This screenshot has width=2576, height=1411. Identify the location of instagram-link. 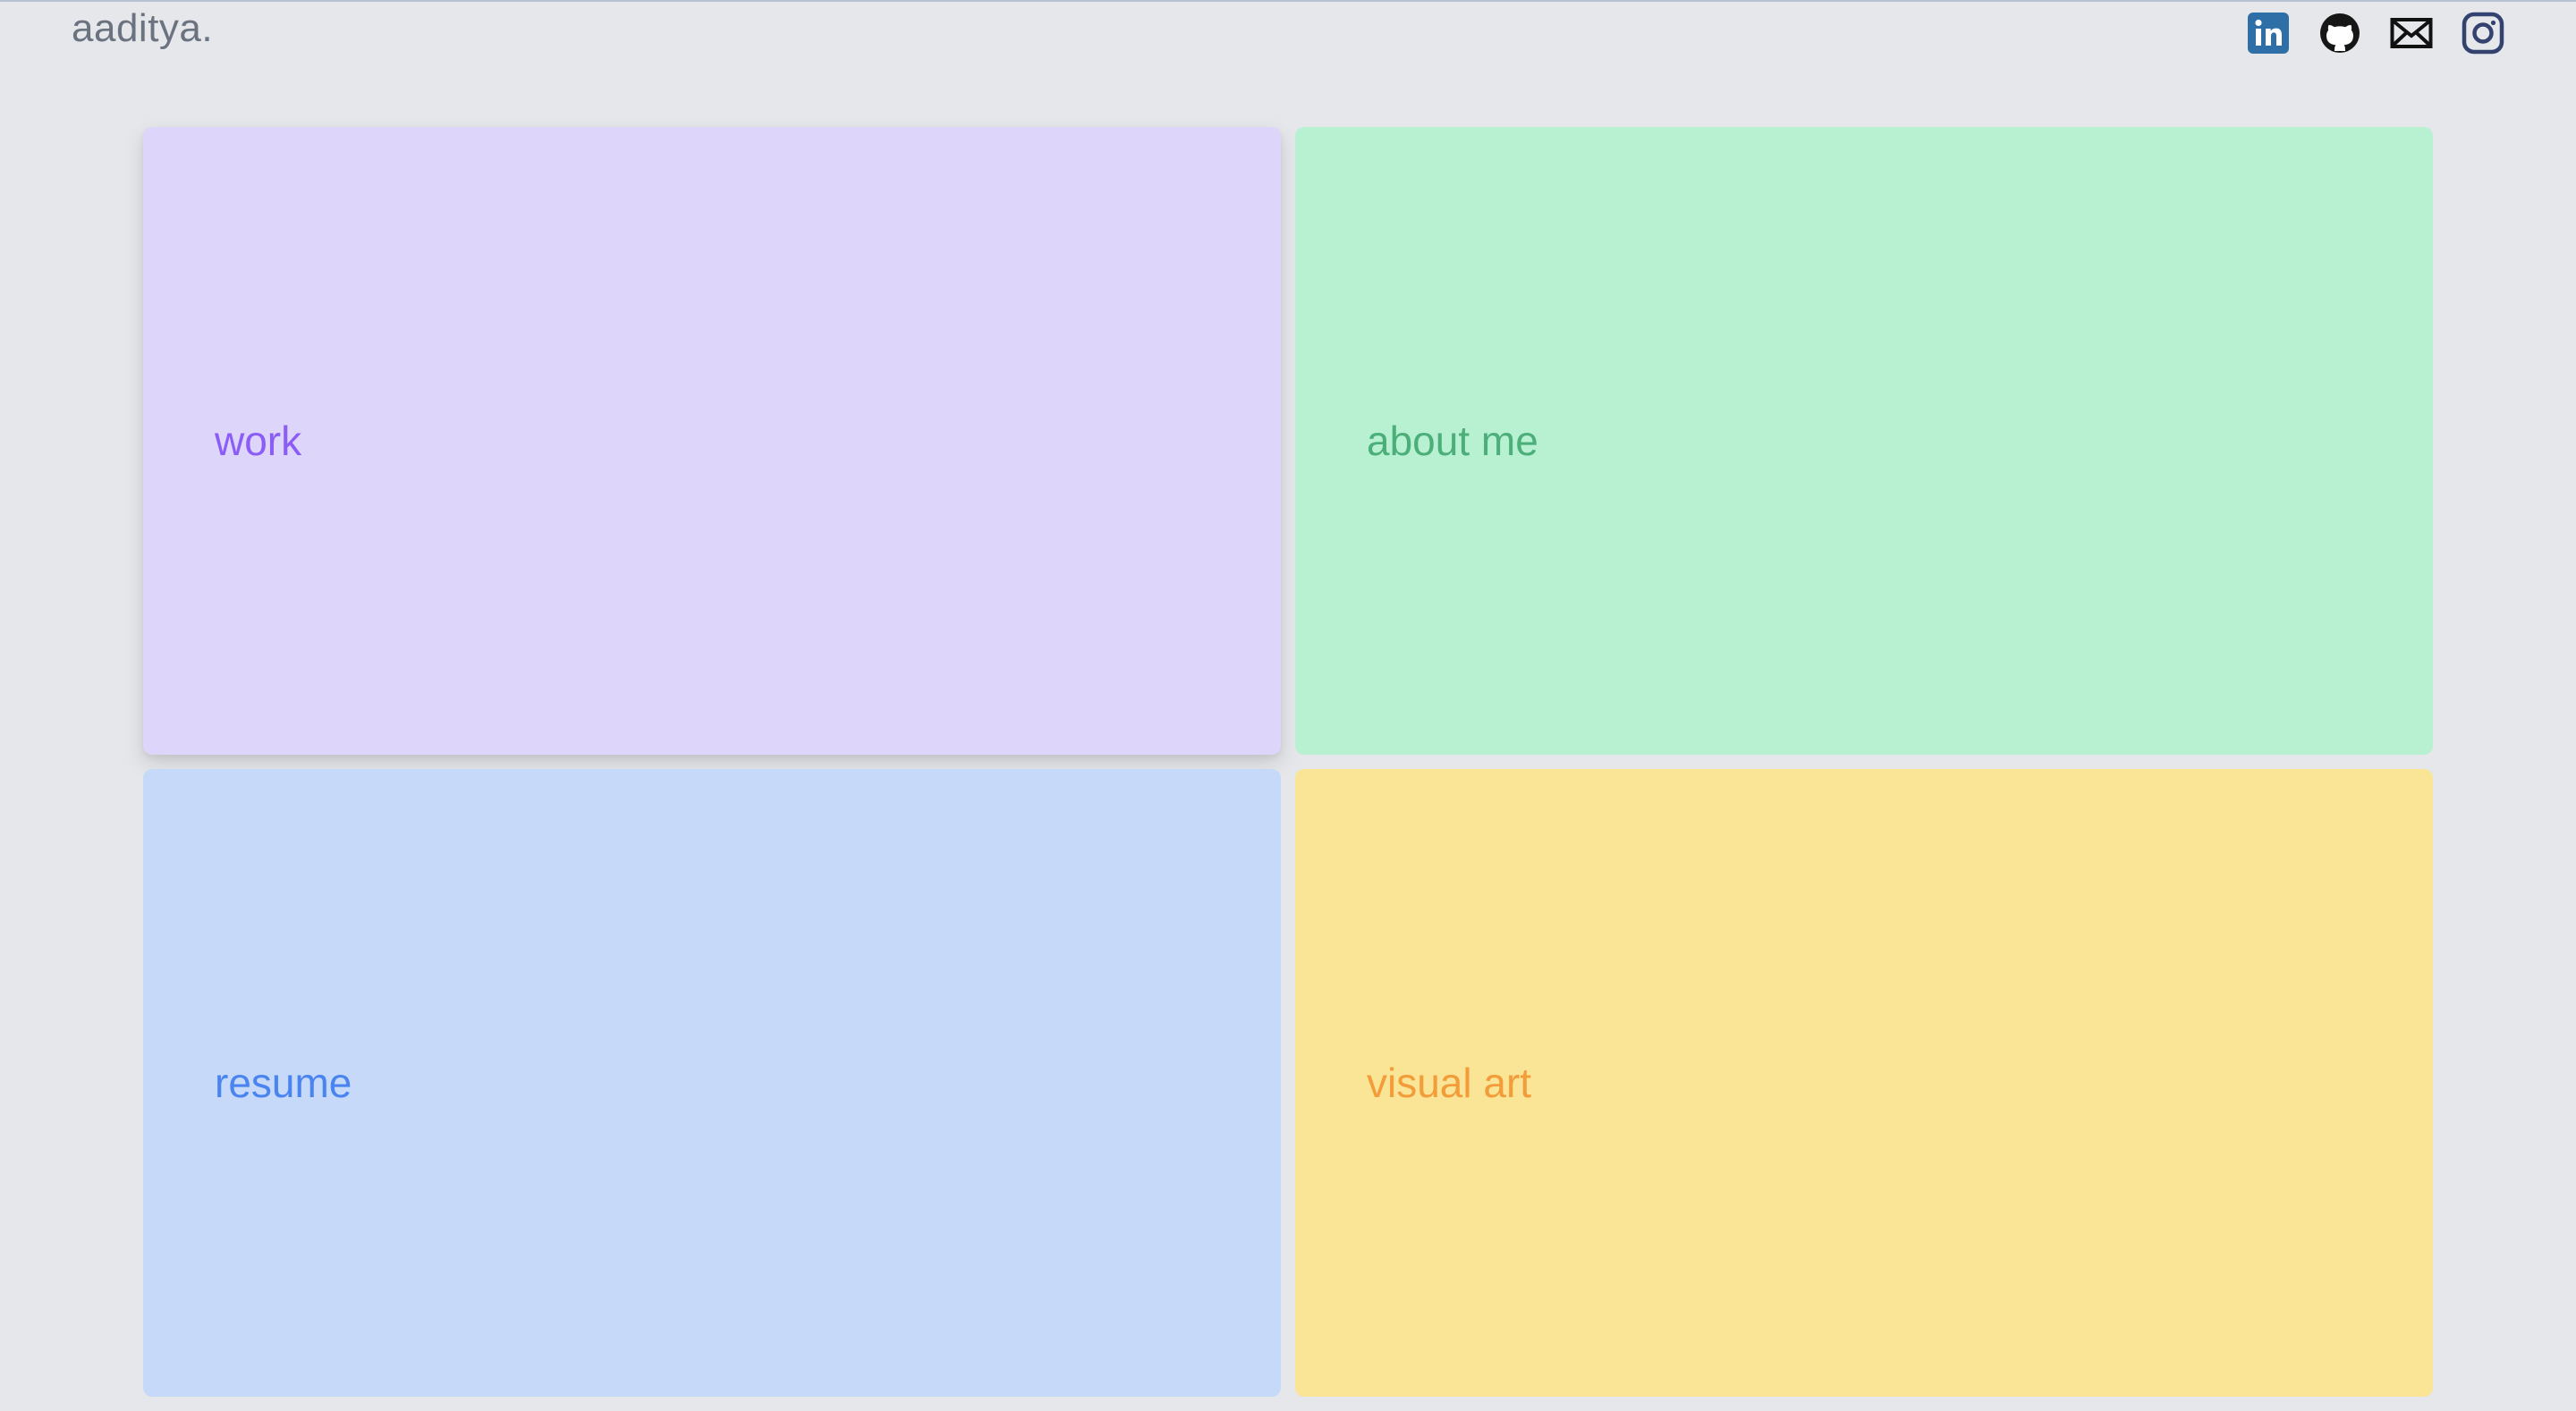
(2483, 33).